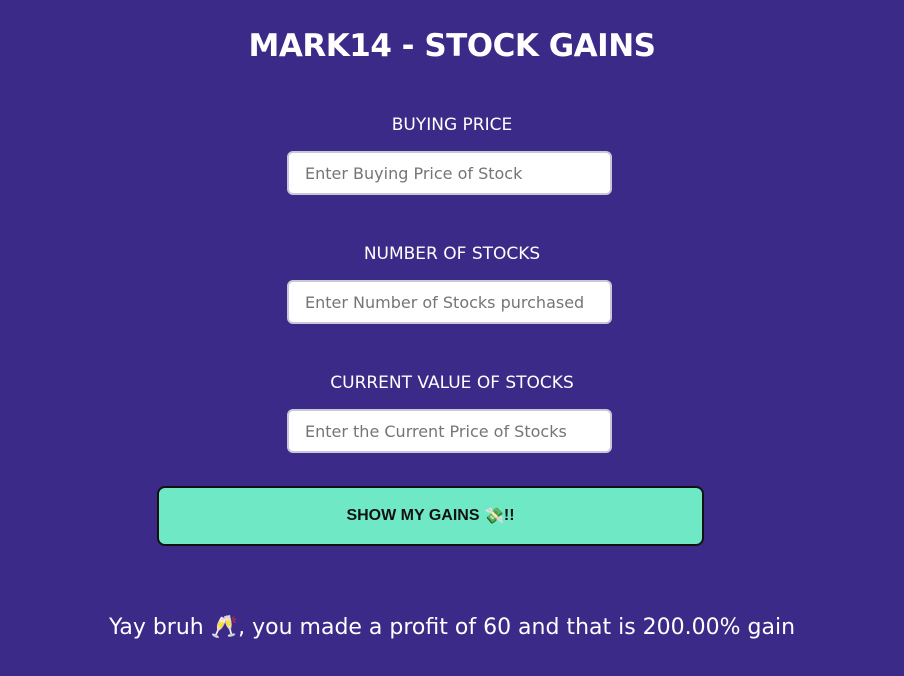  I want to click on number-of-stocks-label: NUMBER OF STOCKS, so click(452, 254).